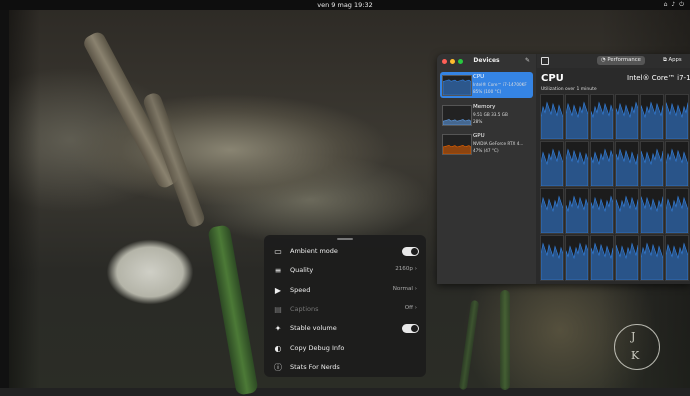 Image resolution: width=690 pixels, height=396 pixels. I want to click on top-bar: ven 9 mag 19:32 ⌂ ♪ ⏻, so click(345, 5).